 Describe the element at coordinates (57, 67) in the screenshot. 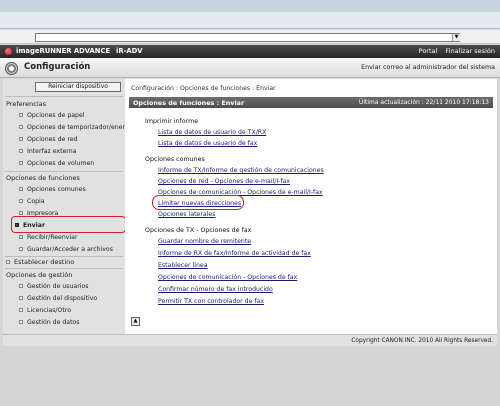

I see `page-title: Configuración` at that location.